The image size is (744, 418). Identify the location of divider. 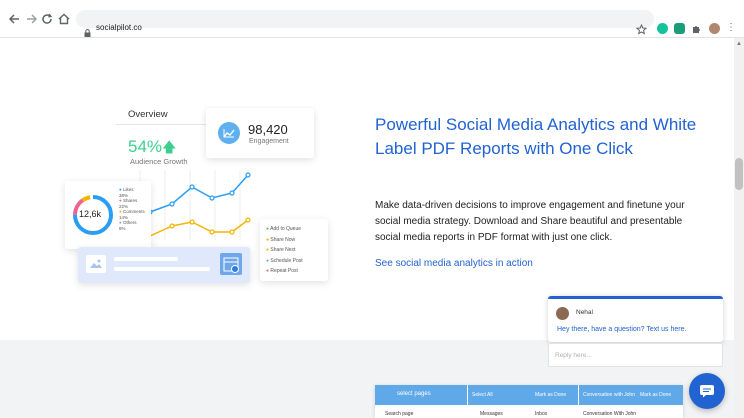
(161, 124).